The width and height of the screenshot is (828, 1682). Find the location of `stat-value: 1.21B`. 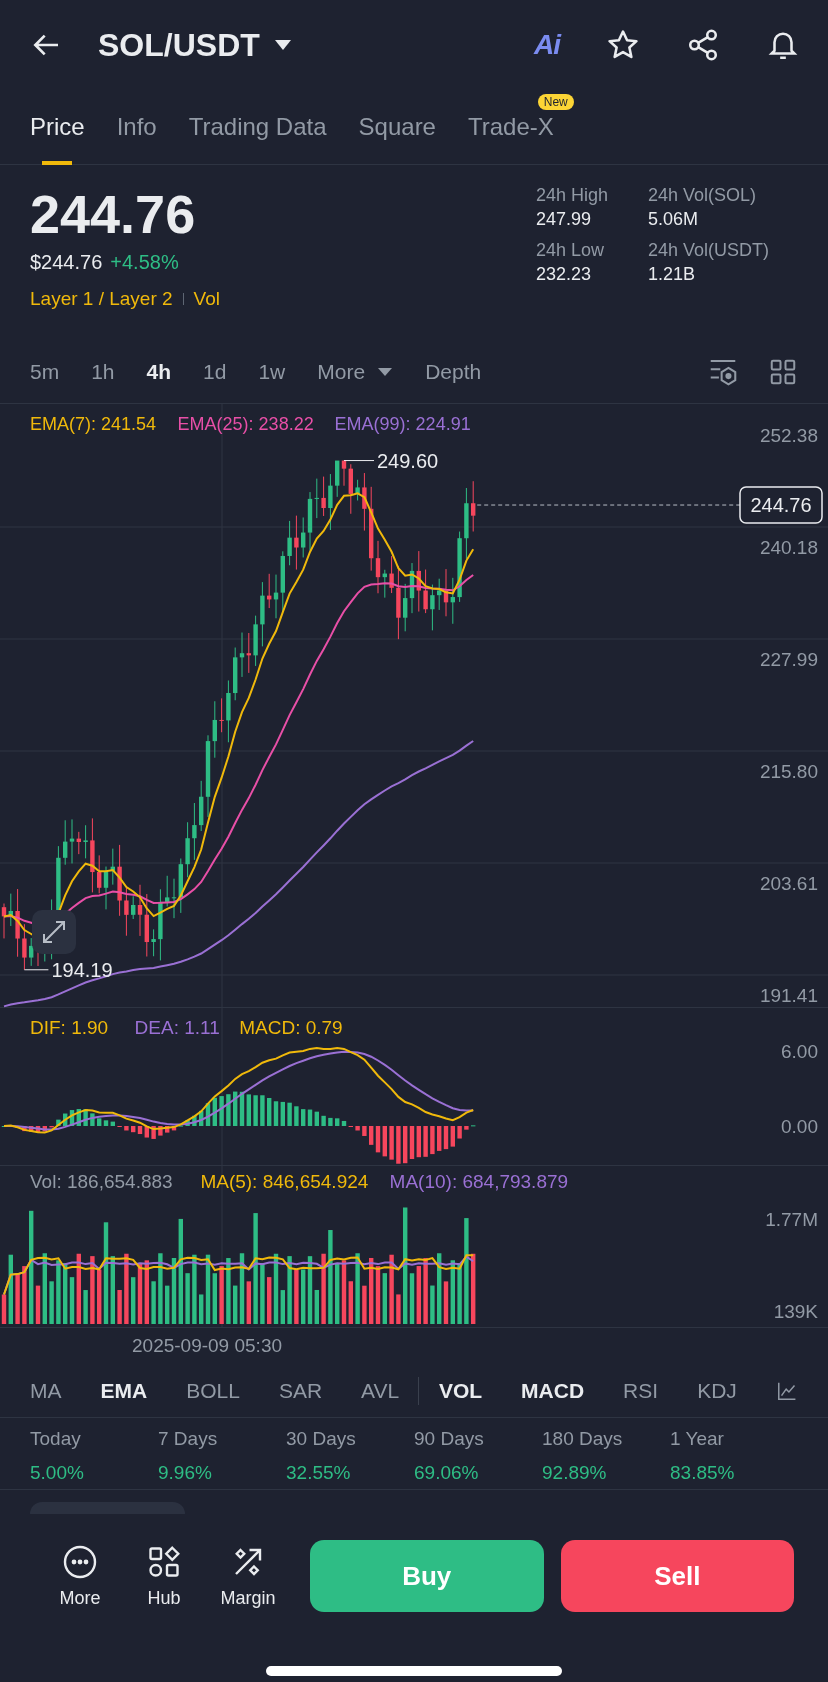

stat-value: 1.21B is located at coordinates (672, 274).